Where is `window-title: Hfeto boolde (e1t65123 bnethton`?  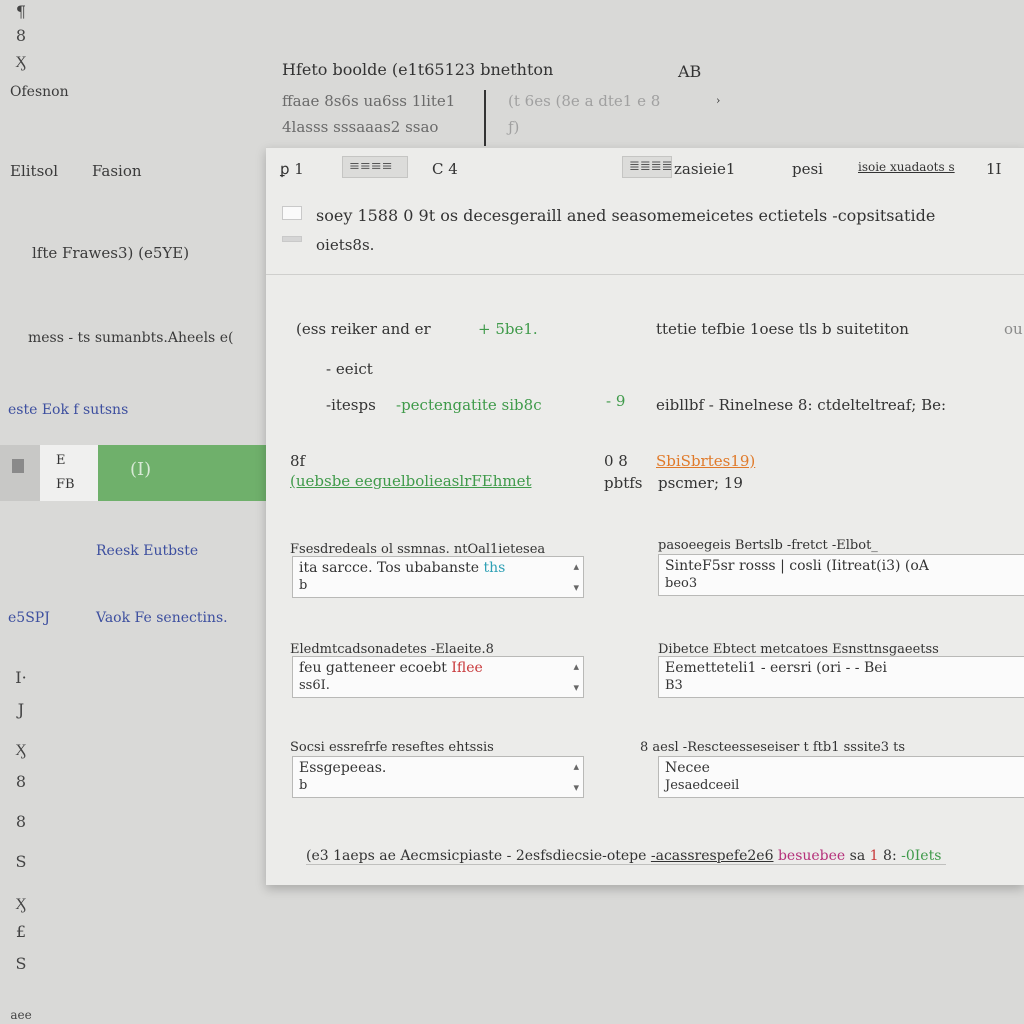
window-title: Hfeto boolde (e1t65123 bnethton is located at coordinates (512, 69).